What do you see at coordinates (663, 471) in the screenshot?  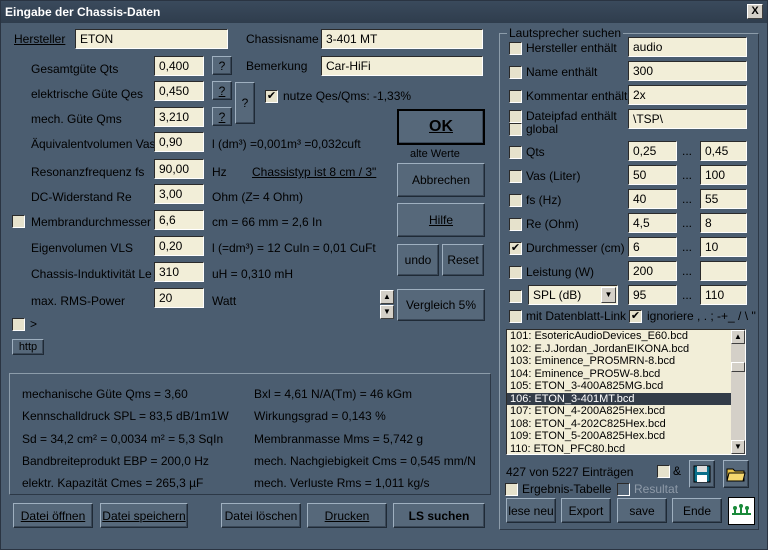 I see `amp-checkbox` at bounding box center [663, 471].